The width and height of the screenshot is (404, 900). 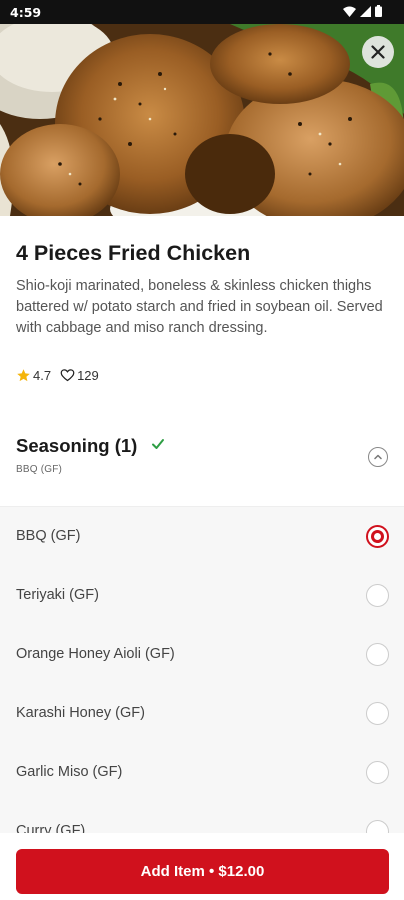 What do you see at coordinates (365, 11) in the screenshot?
I see `signal-icon` at bounding box center [365, 11].